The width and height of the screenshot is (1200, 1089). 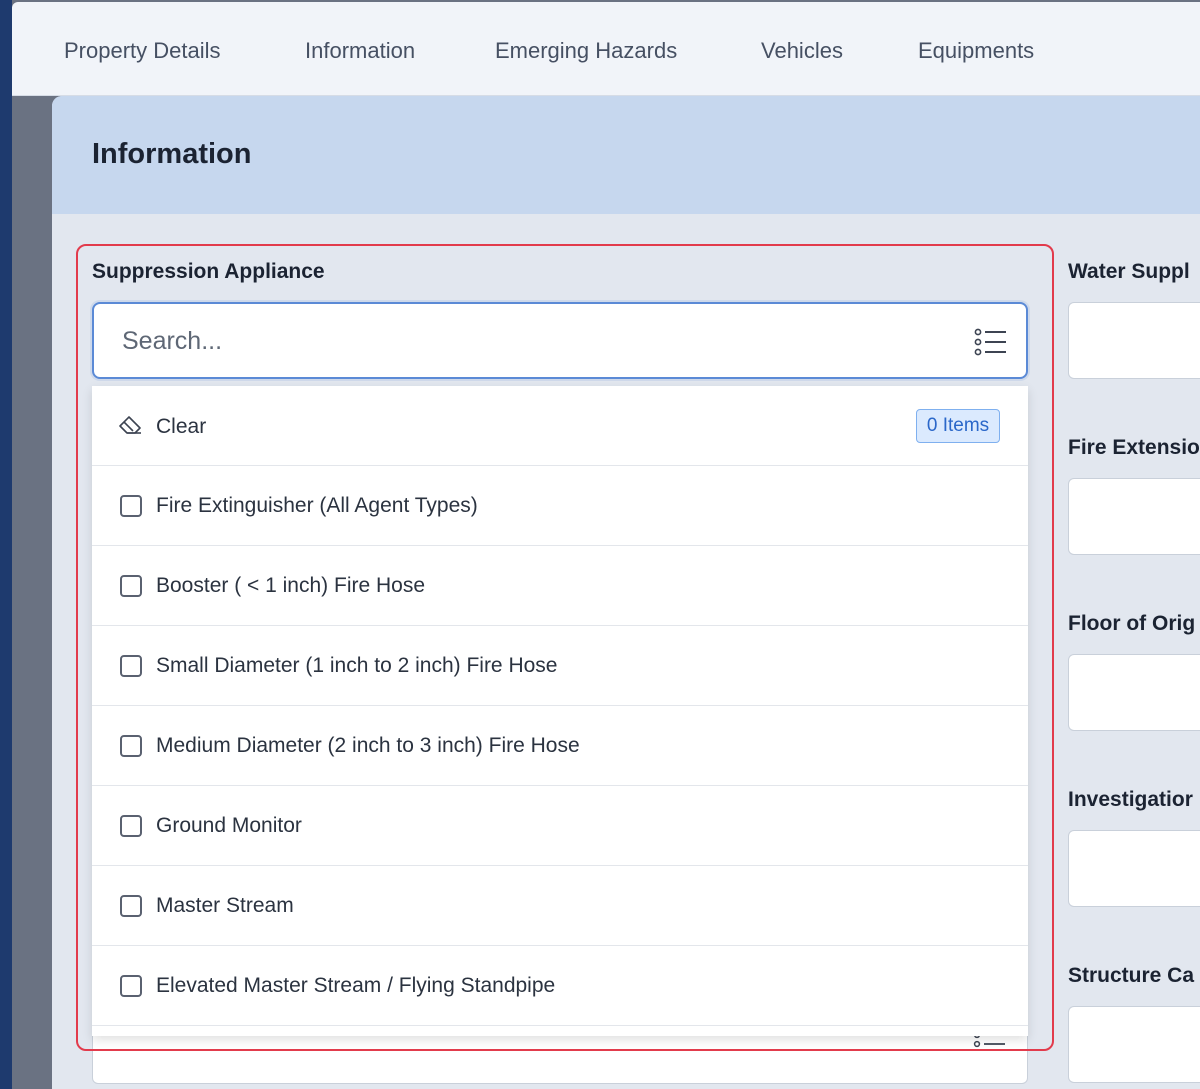 What do you see at coordinates (1129, 271) in the screenshot?
I see `water-supply-label: Water Suppl` at bounding box center [1129, 271].